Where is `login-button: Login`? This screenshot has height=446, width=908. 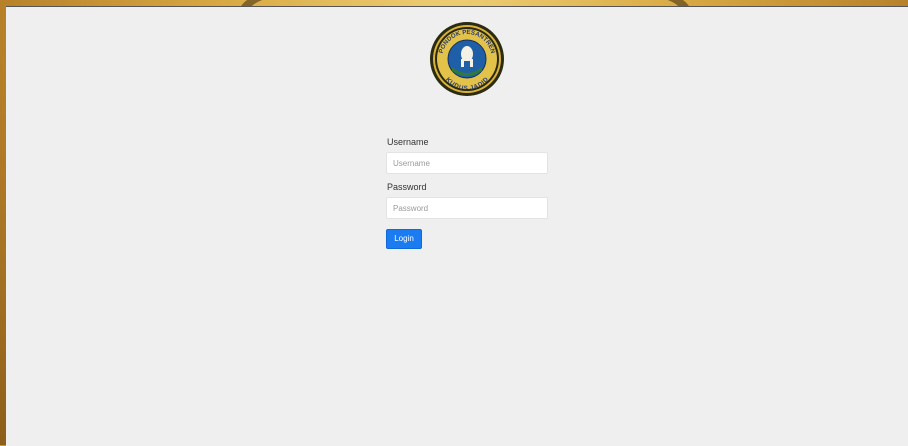
login-button: Login is located at coordinates (404, 239).